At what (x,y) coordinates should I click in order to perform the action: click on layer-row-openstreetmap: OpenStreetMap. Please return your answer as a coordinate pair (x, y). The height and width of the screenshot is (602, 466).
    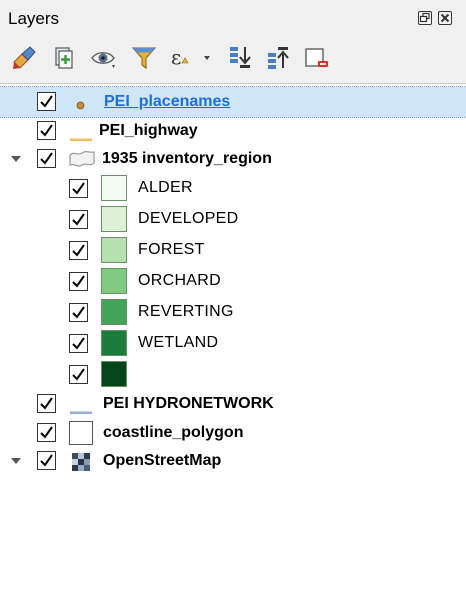
    Looking at the image, I should click on (233, 461).